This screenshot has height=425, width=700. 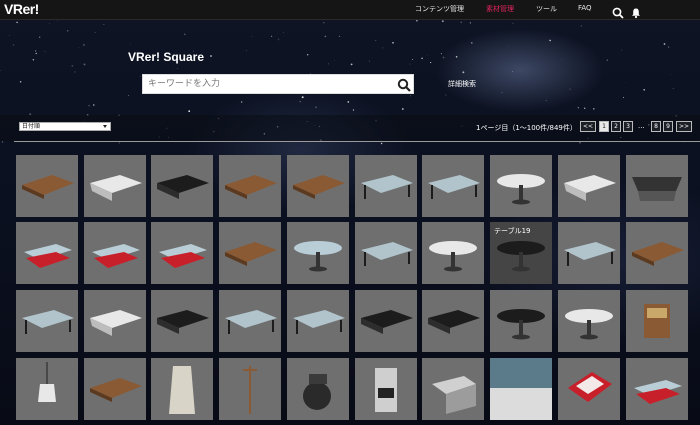 I want to click on asset-thumbnail-red-booth-seat, so click(x=657, y=389).